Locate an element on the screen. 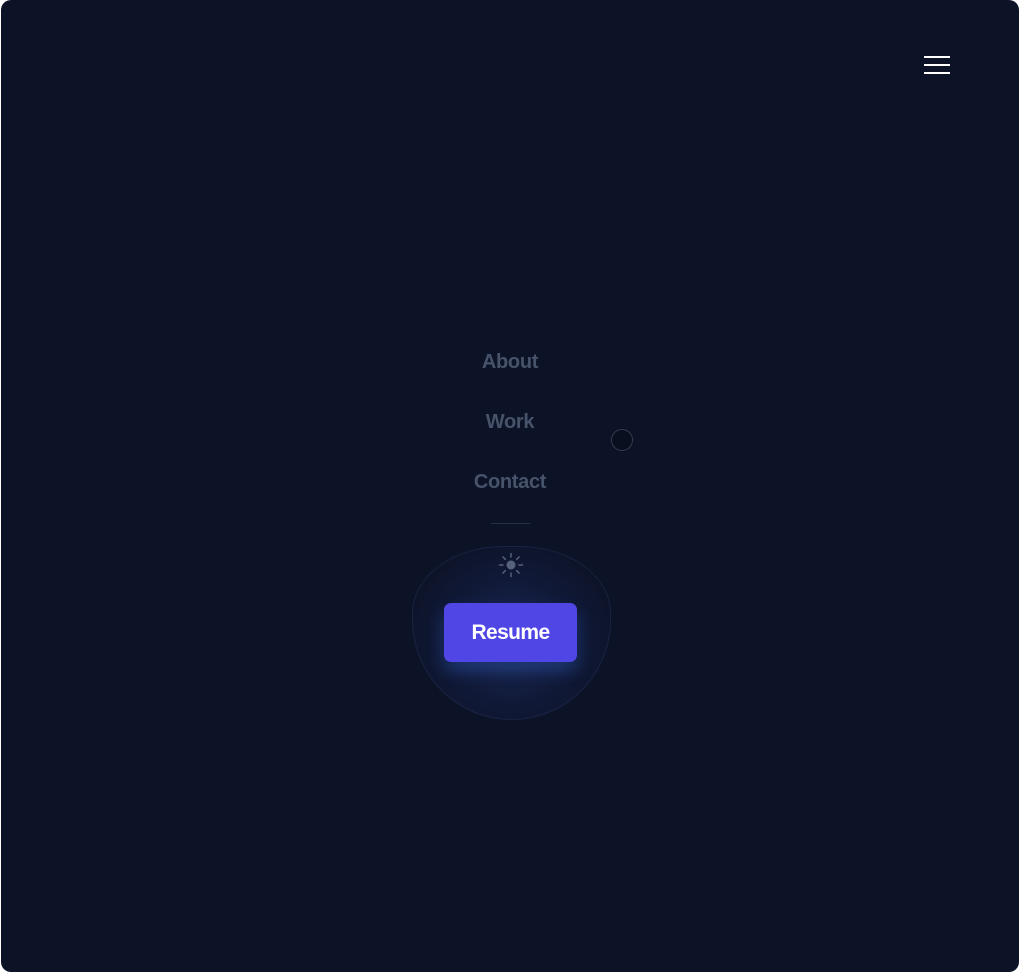  nav-divider is located at coordinates (510, 523).